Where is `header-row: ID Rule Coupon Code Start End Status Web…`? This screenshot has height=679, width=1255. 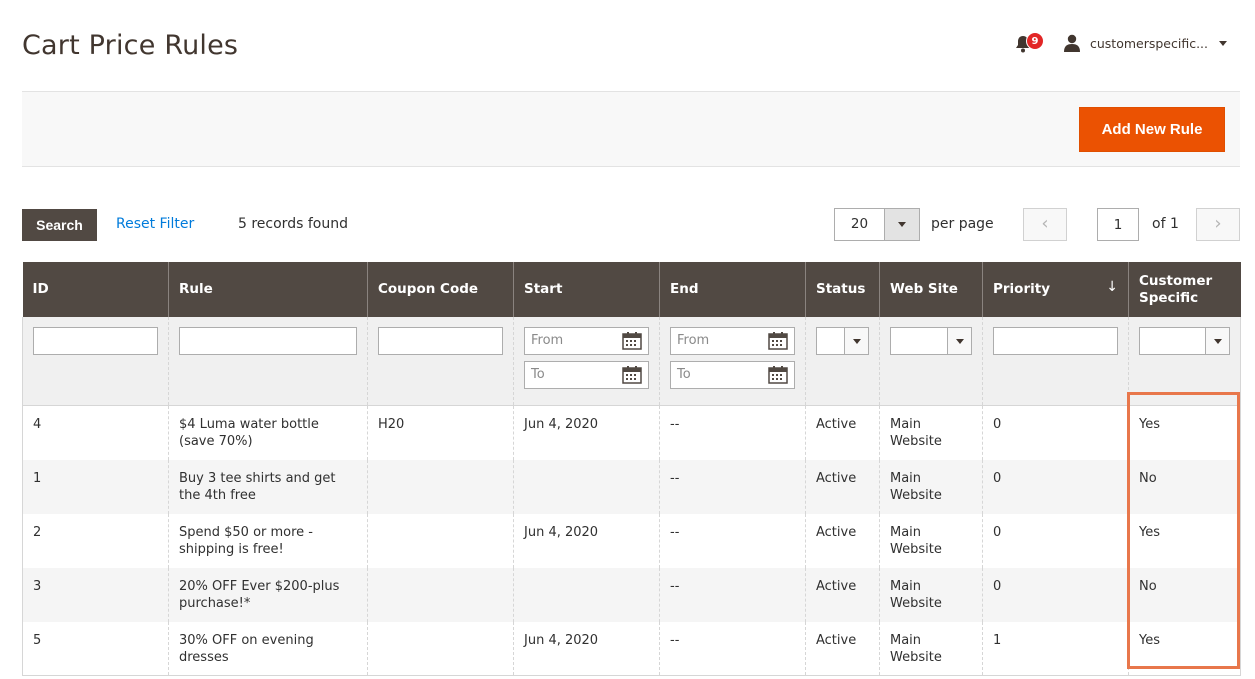 header-row: ID Rule Coupon Code Start End Status Web… is located at coordinates (631, 289).